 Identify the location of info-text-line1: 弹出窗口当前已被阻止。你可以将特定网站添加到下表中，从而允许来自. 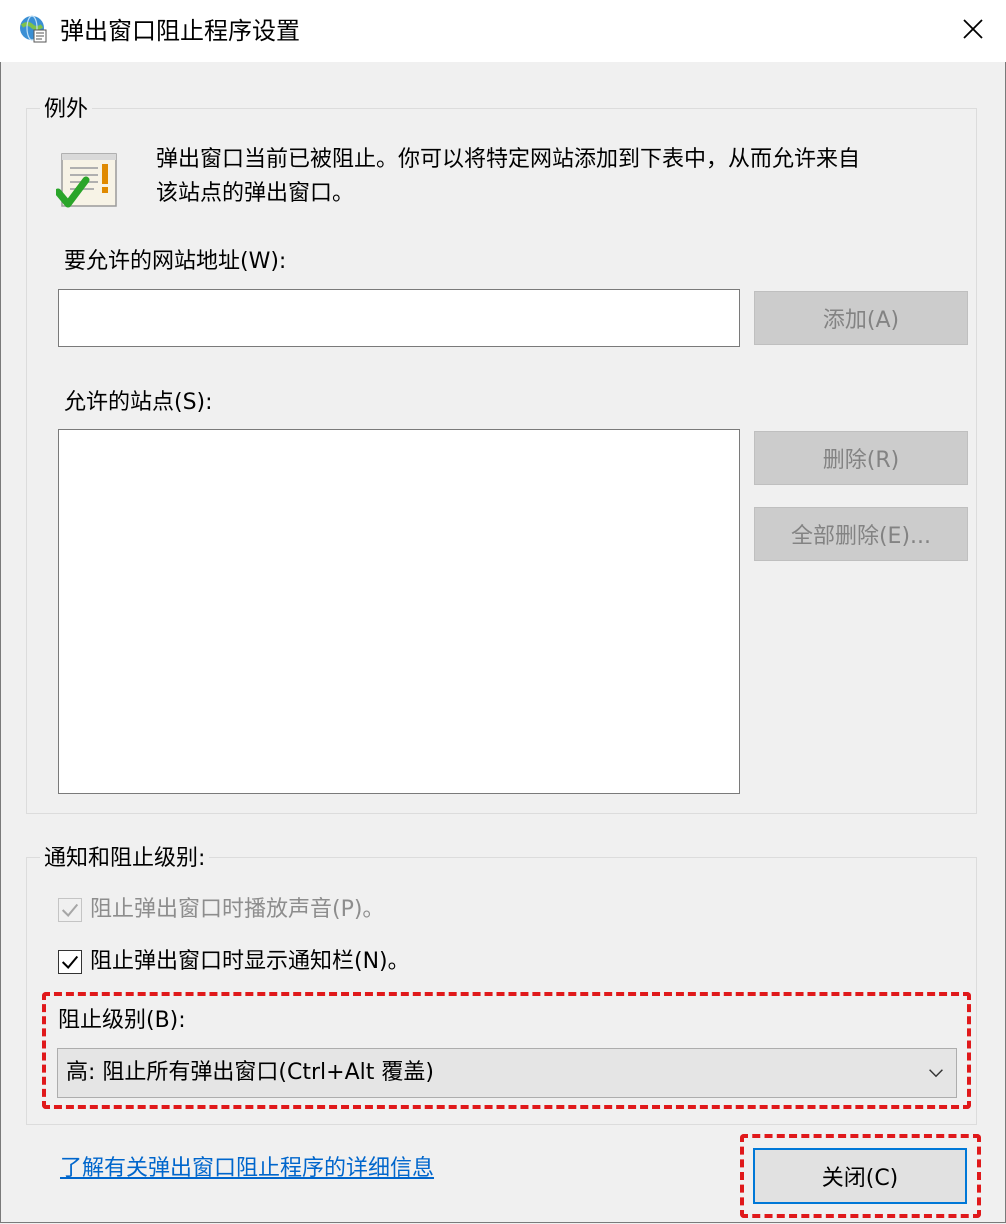
(508, 159).